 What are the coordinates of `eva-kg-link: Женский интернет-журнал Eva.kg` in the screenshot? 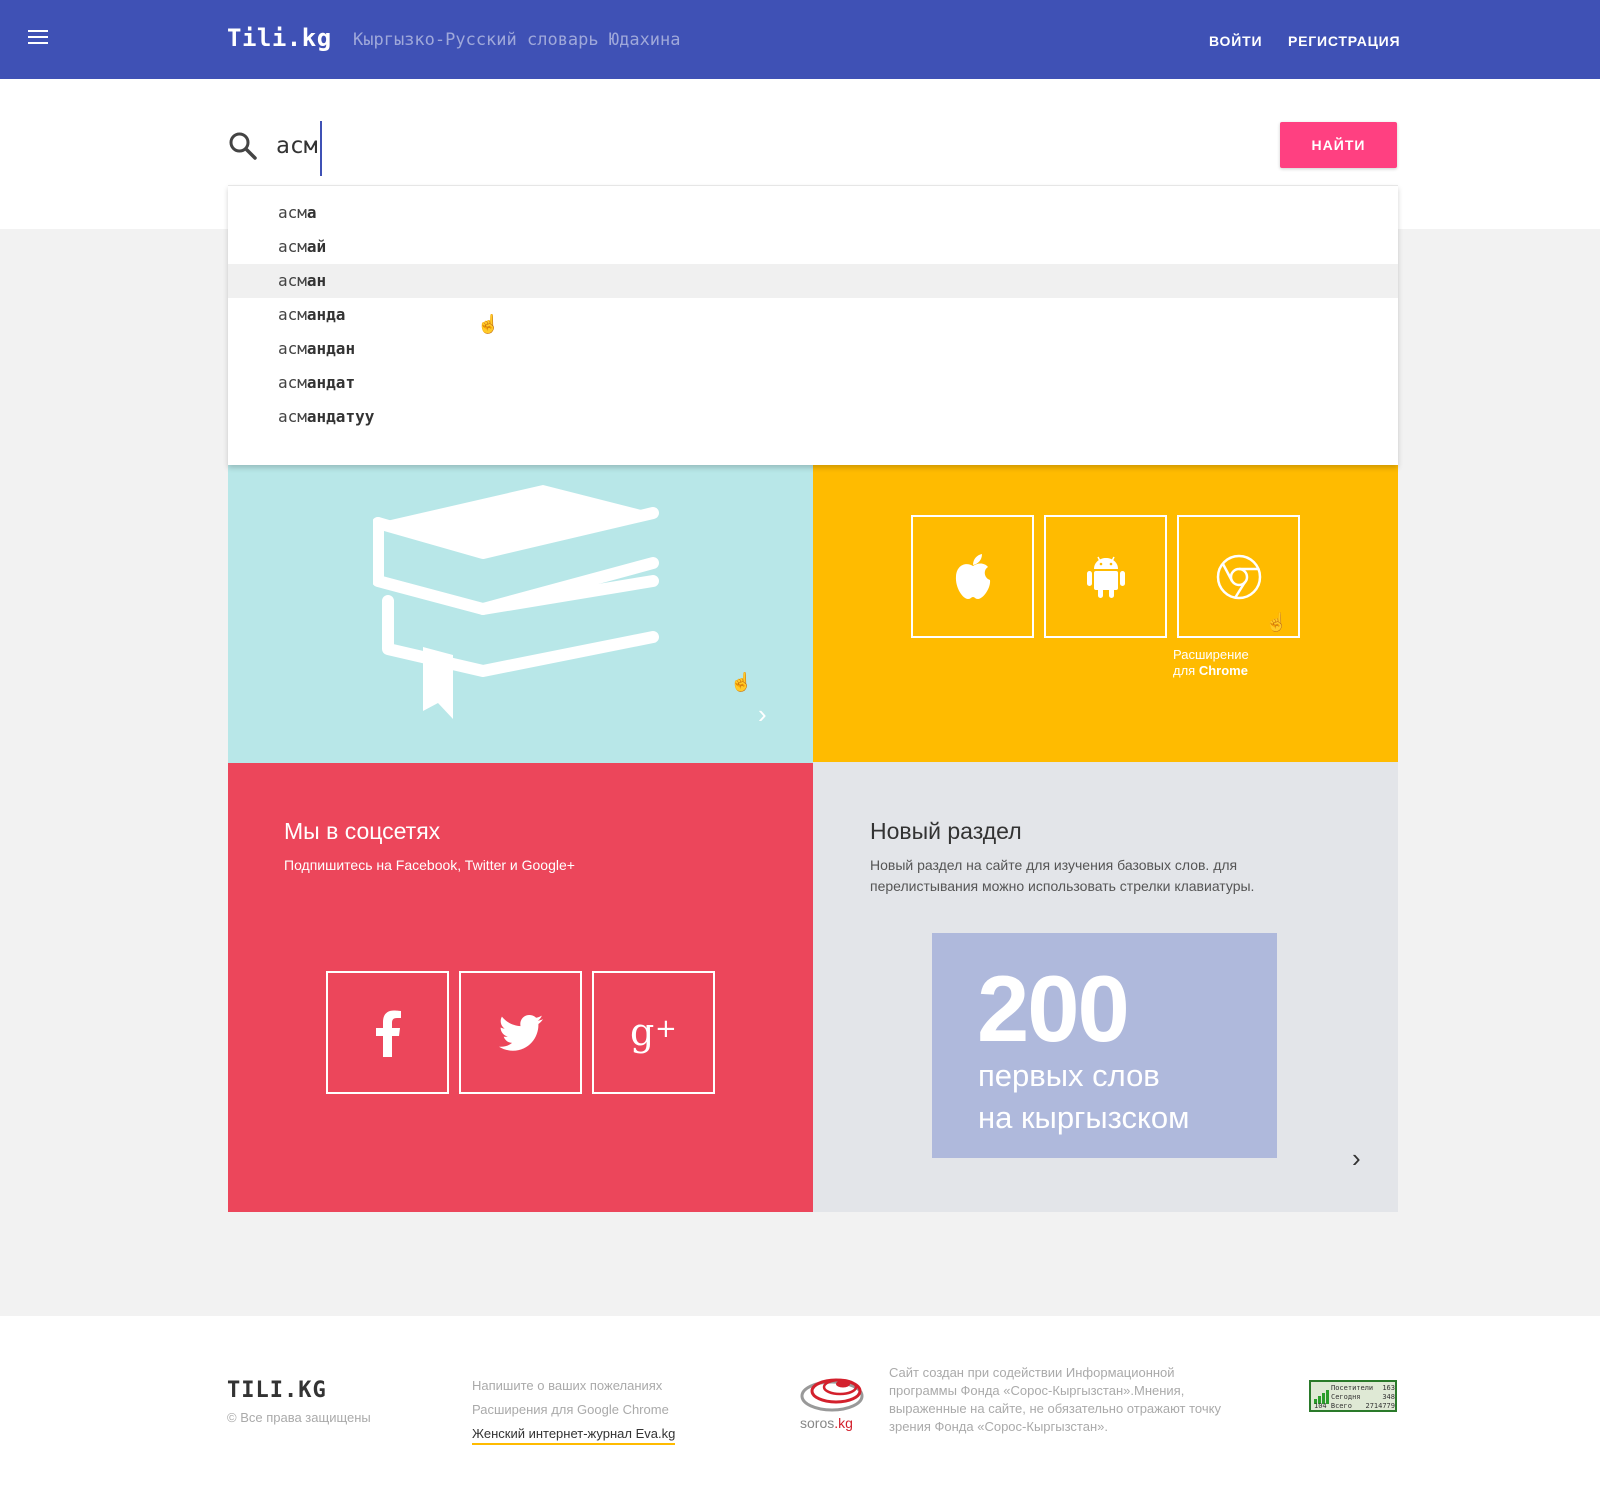 It's located at (574, 1435).